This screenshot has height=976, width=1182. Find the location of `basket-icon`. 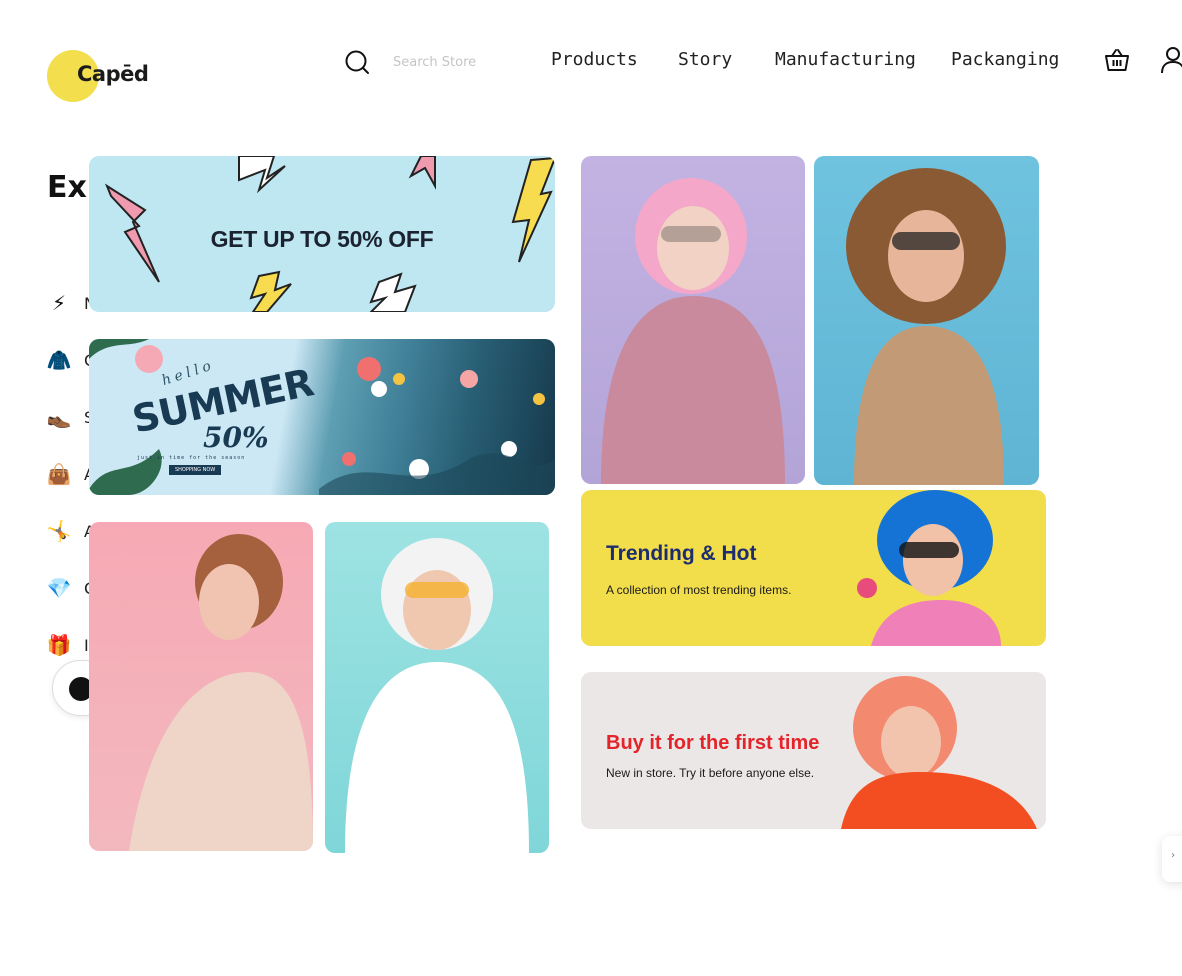

basket-icon is located at coordinates (1117, 60).